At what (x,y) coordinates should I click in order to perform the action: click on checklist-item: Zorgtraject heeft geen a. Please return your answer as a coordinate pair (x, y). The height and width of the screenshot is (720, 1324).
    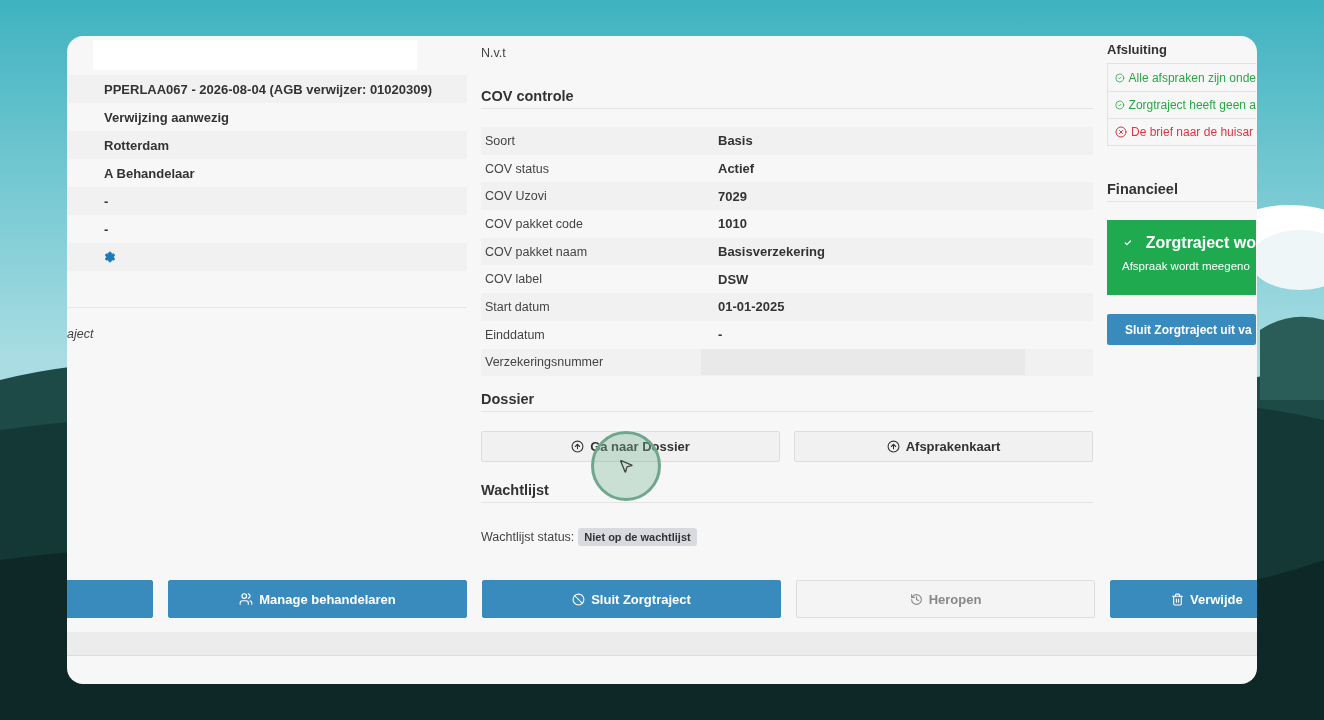
    Looking at the image, I should click on (1182, 104).